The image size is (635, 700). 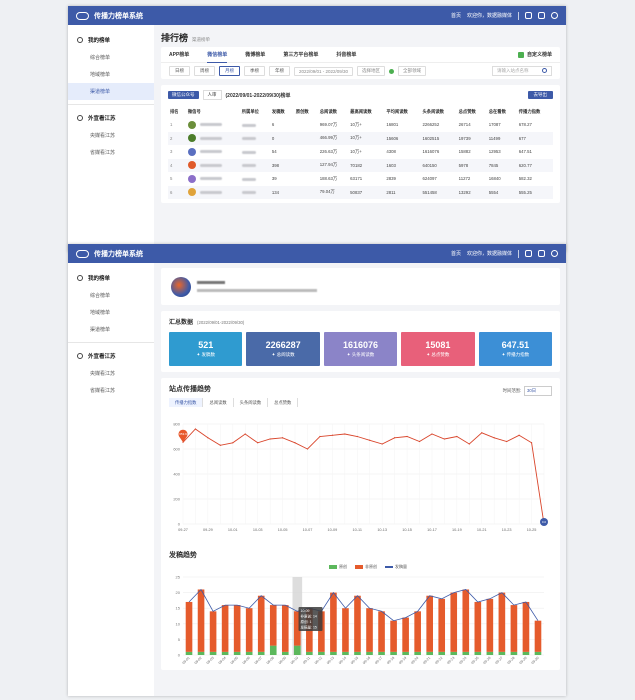 I want to click on custom-list-button: 自定义榜单, so click(x=534, y=54).